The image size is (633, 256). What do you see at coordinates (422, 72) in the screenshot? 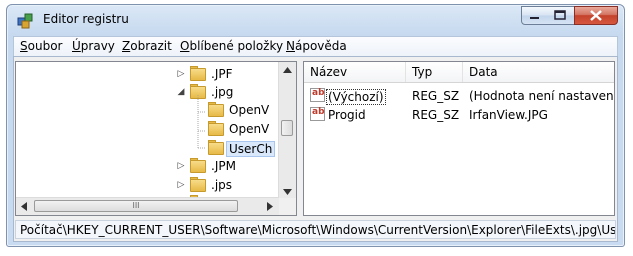
I see `column-header-type: Typ` at bounding box center [422, 72].